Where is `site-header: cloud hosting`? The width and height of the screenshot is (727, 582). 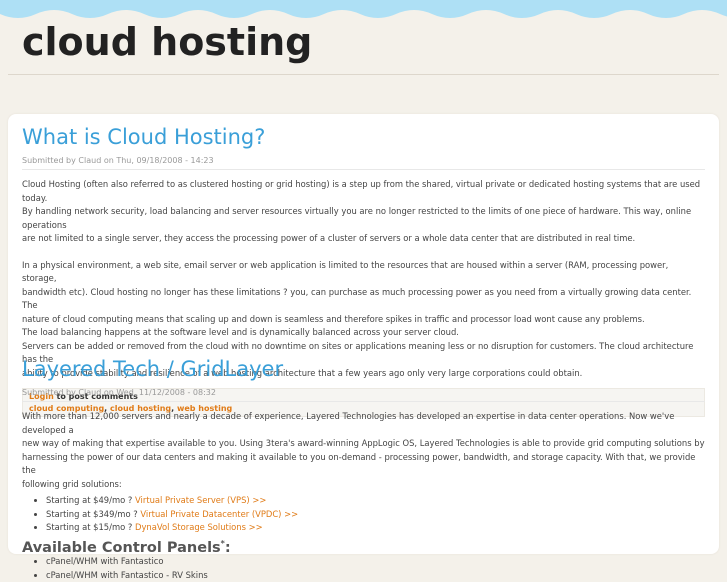 site-header: cloud hosting is located at coordinates (363, 46).